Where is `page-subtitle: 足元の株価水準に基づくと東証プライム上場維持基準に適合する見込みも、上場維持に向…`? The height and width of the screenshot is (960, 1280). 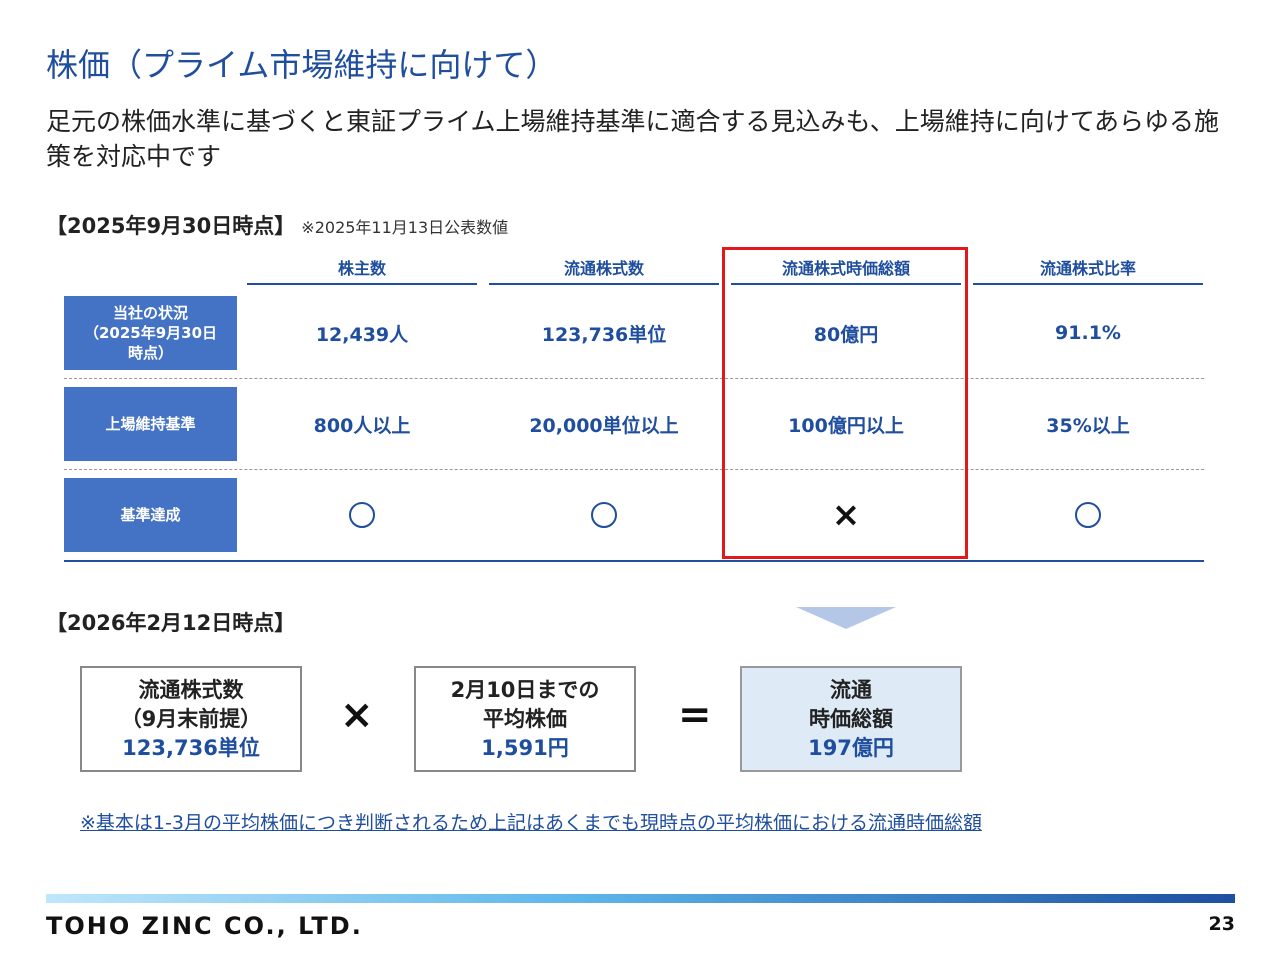 page-subtitle: 足元の株価水準に基づくと東証プライム上場維持基準に適合する見込みも、上場維持に向… is located at coordinates (633, 139).